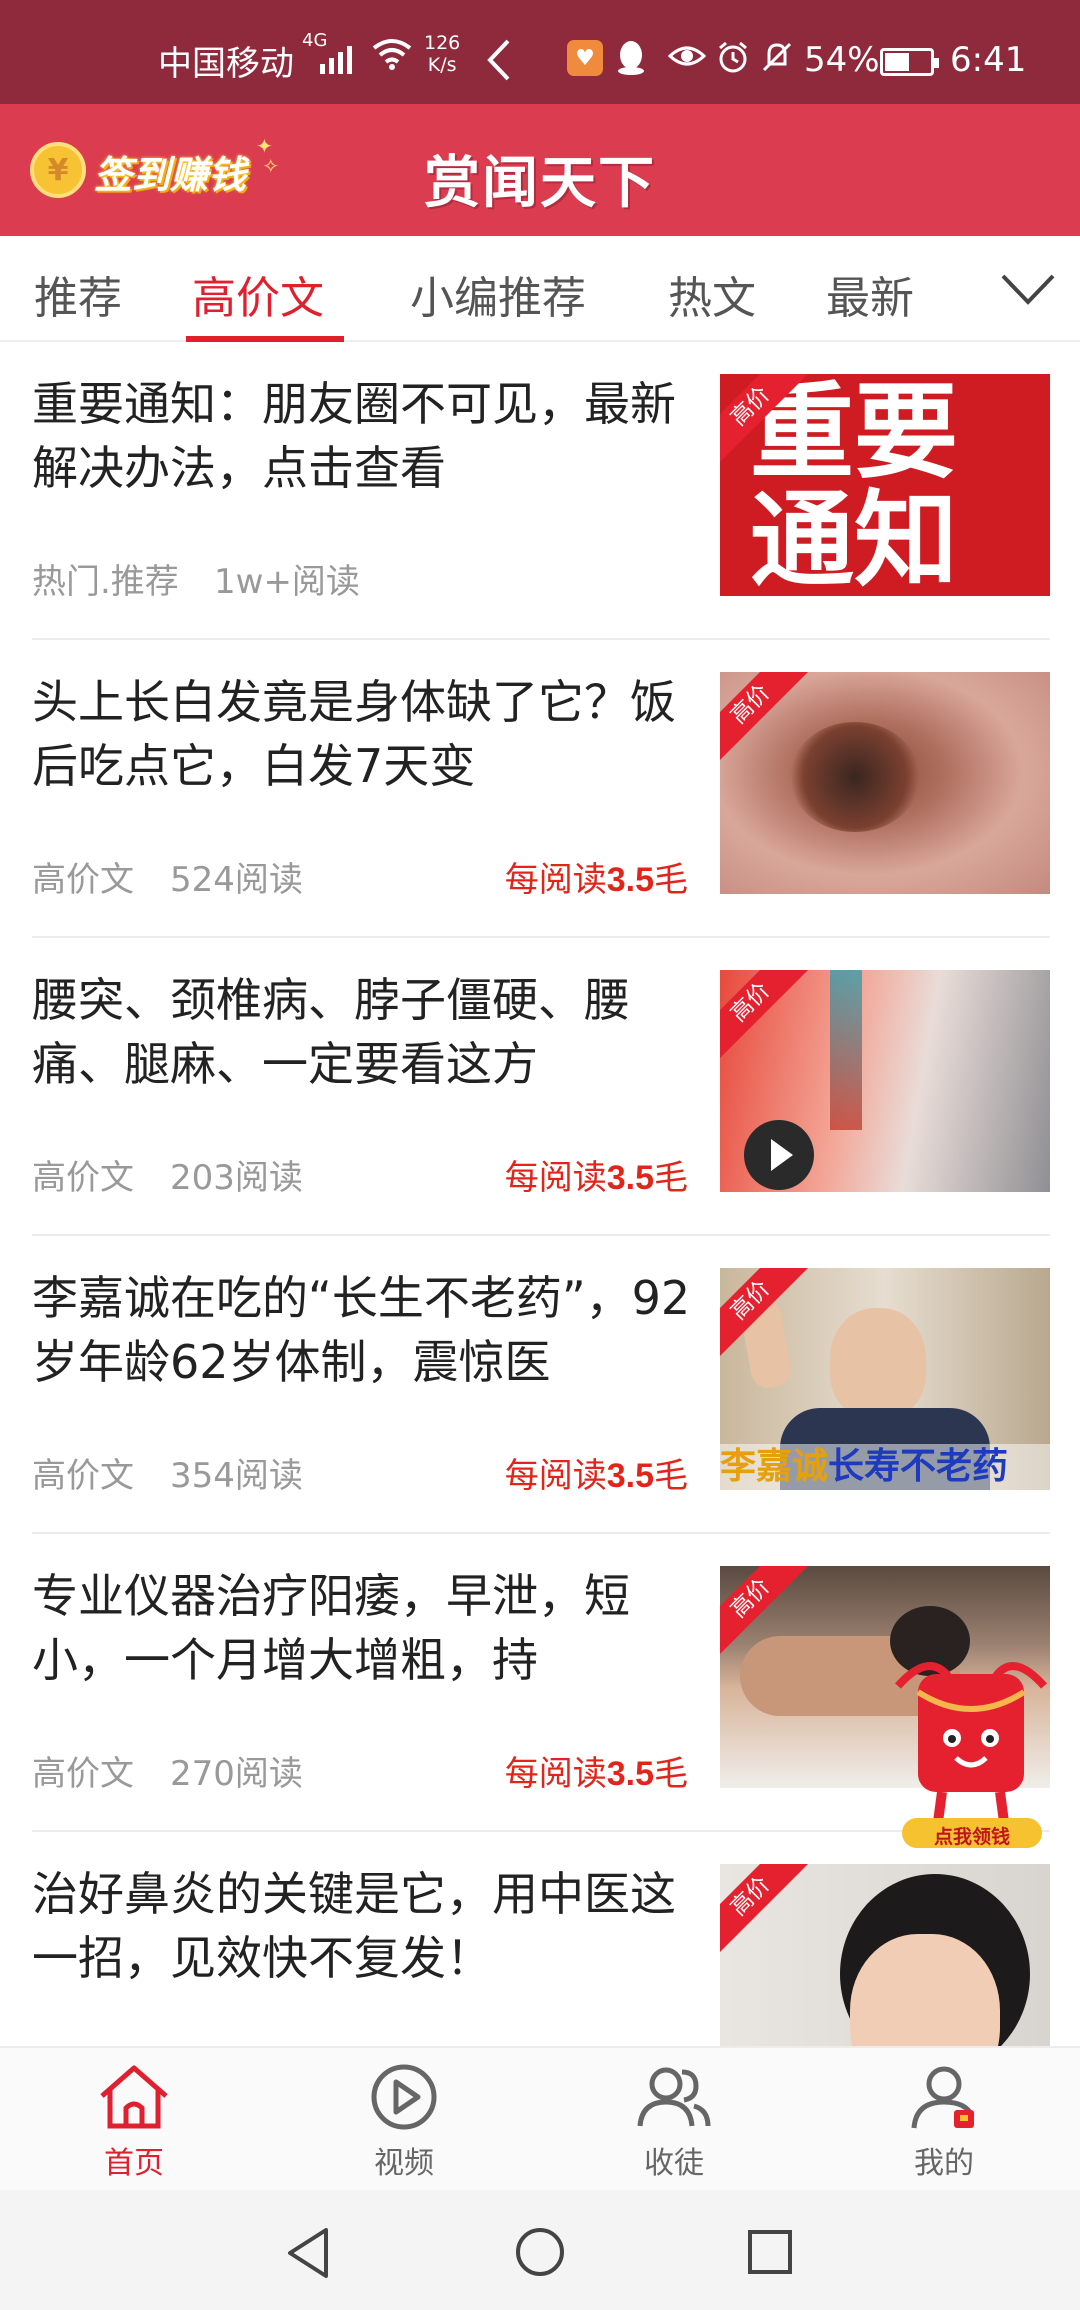  What do you see at coordinates (308, 2253) in the screenshot?
I see `system-back-icon` at bounding box center [308, 2253].